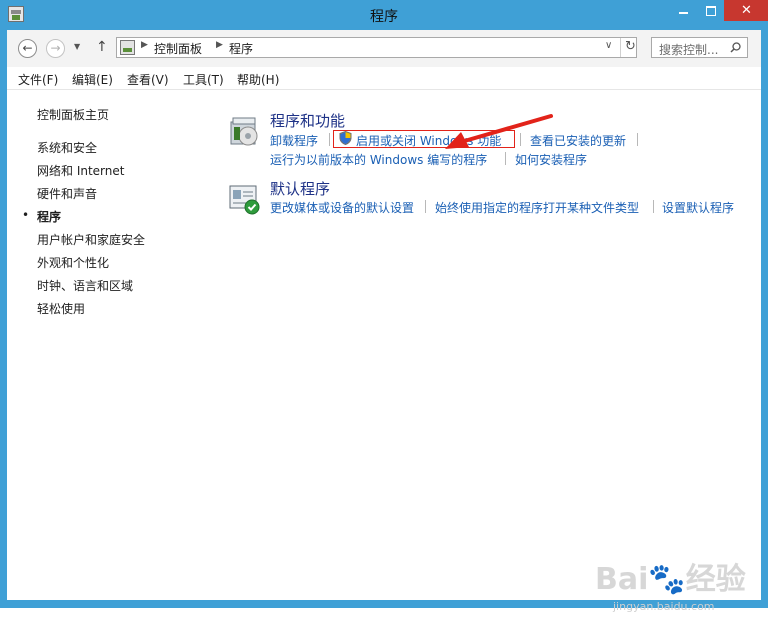 The height and width of the screenshot is (624, 768). What do you see at coordinates (67, 193) in the screenshot?
I see `sidebar-item-hardware-sound: 硬件和声音` at bounding box center [67, 193].